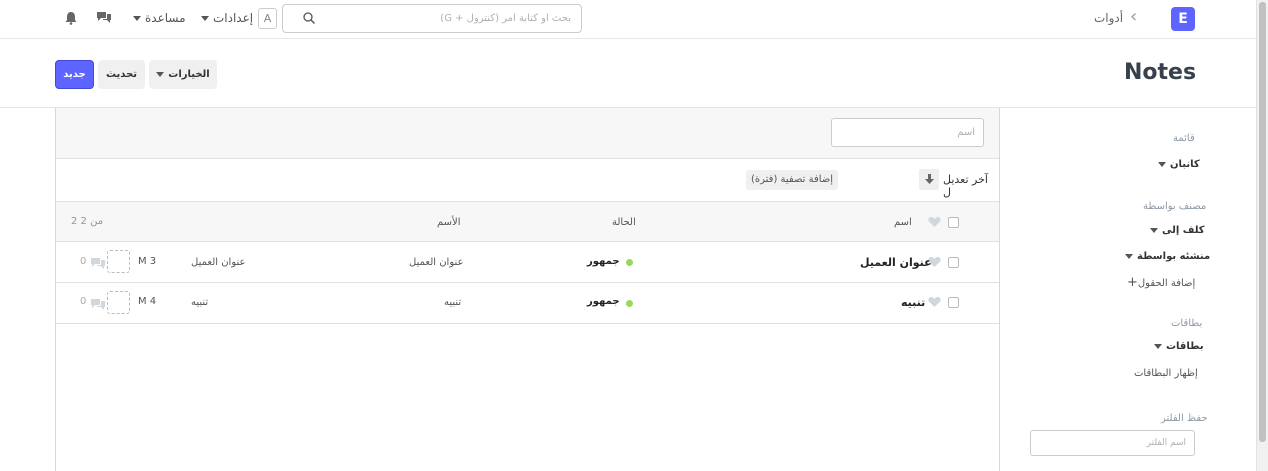  I want to click on page-title: Notes, so click(1160, 72).